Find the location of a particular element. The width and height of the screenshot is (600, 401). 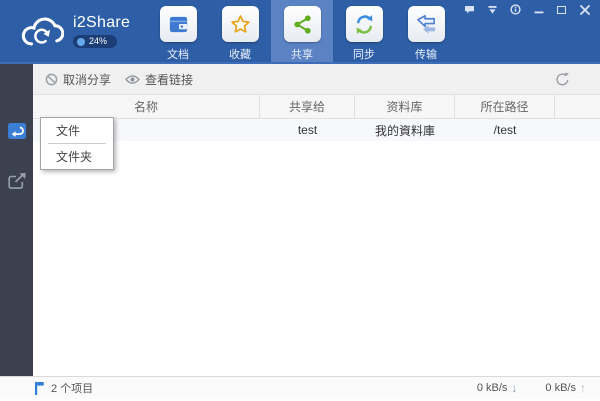

tab-transfer-label: 传输 is located at coordinates (426, 55).